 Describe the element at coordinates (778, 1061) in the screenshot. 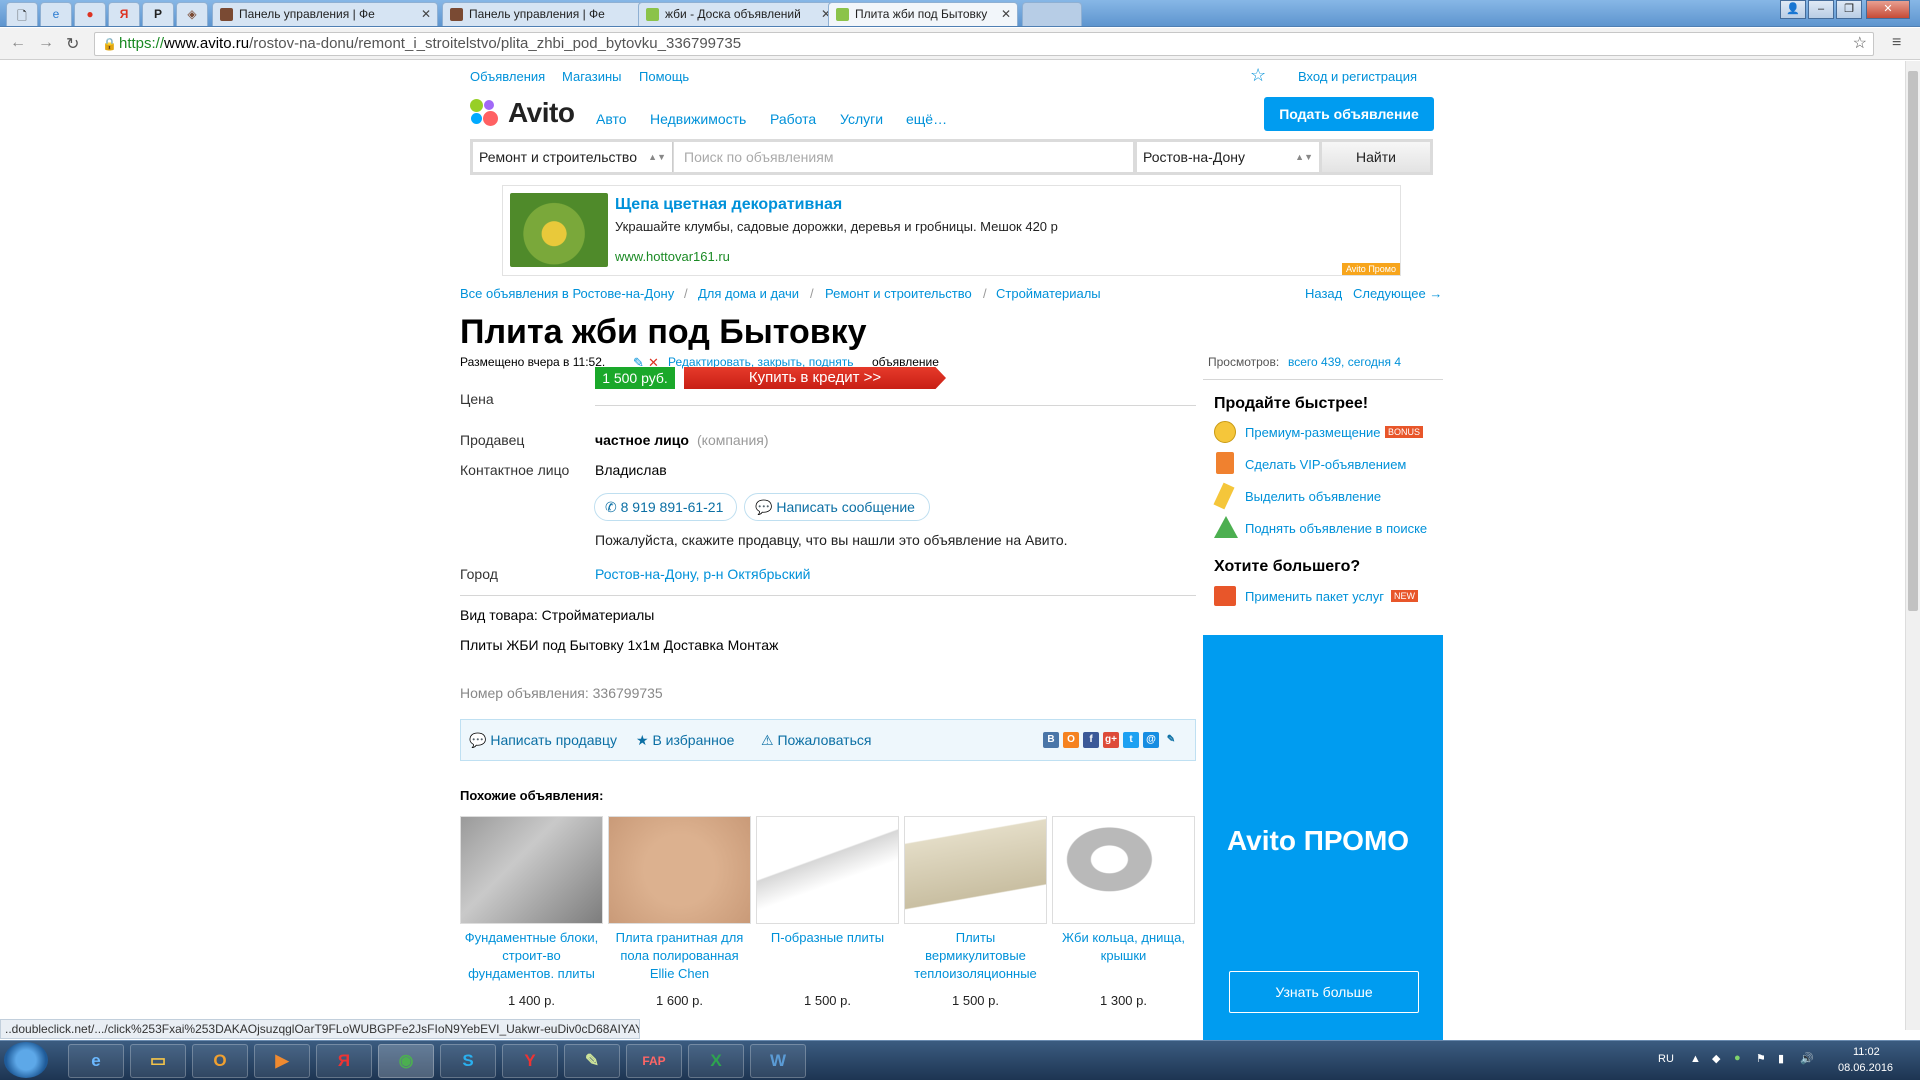

I see `taskbar-word: W` at that location.